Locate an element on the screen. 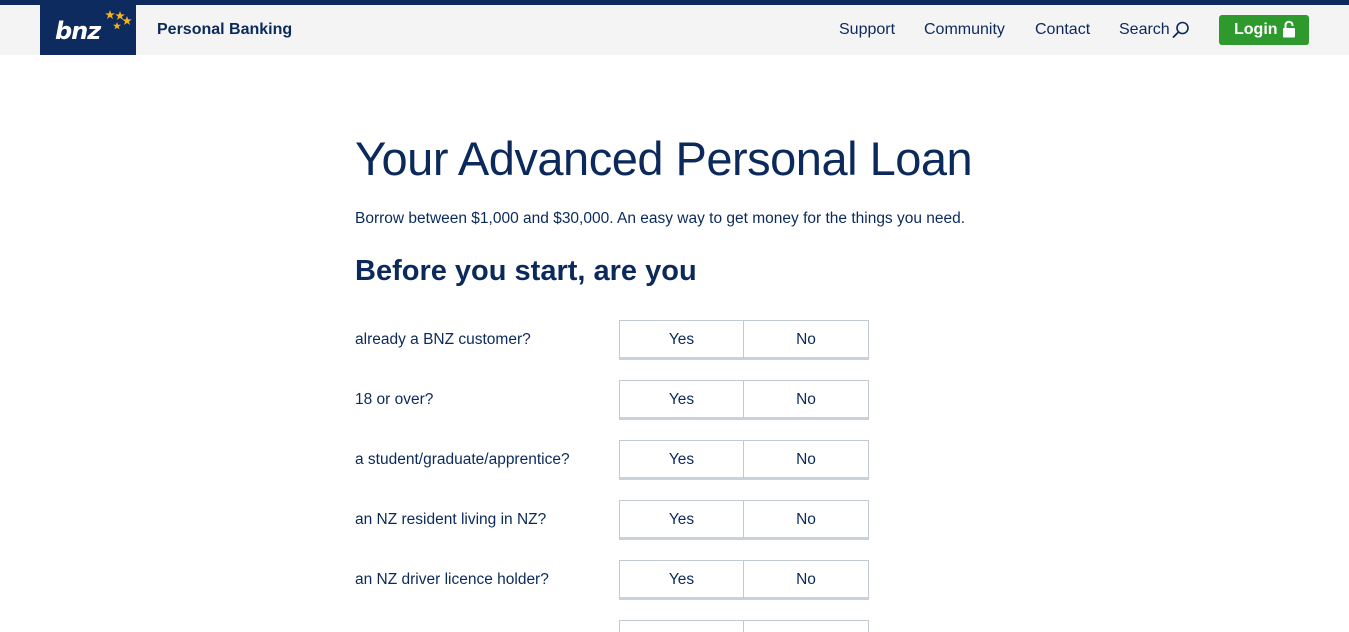 The width and height of the screenshot is (1349, 632). bnz-logo: bnz is located at coordinates (88, 30).